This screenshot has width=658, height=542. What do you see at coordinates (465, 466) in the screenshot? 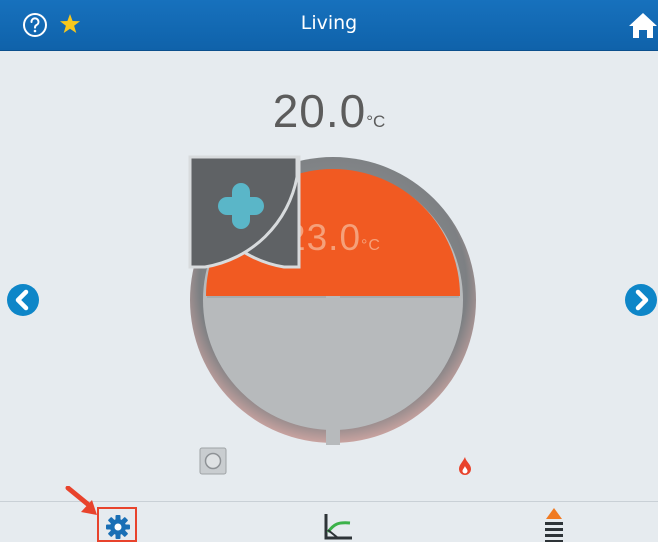
I see `flame-icon` at bounding box center [465, 466].